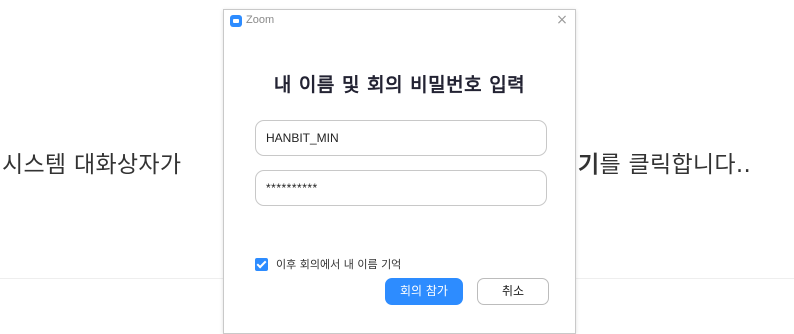 This screenshot has height=334, width=794. What do you see at coordinates (562, 20) in the screenshot?
I see `close-icon: ×` at bounding box center [562, 20].